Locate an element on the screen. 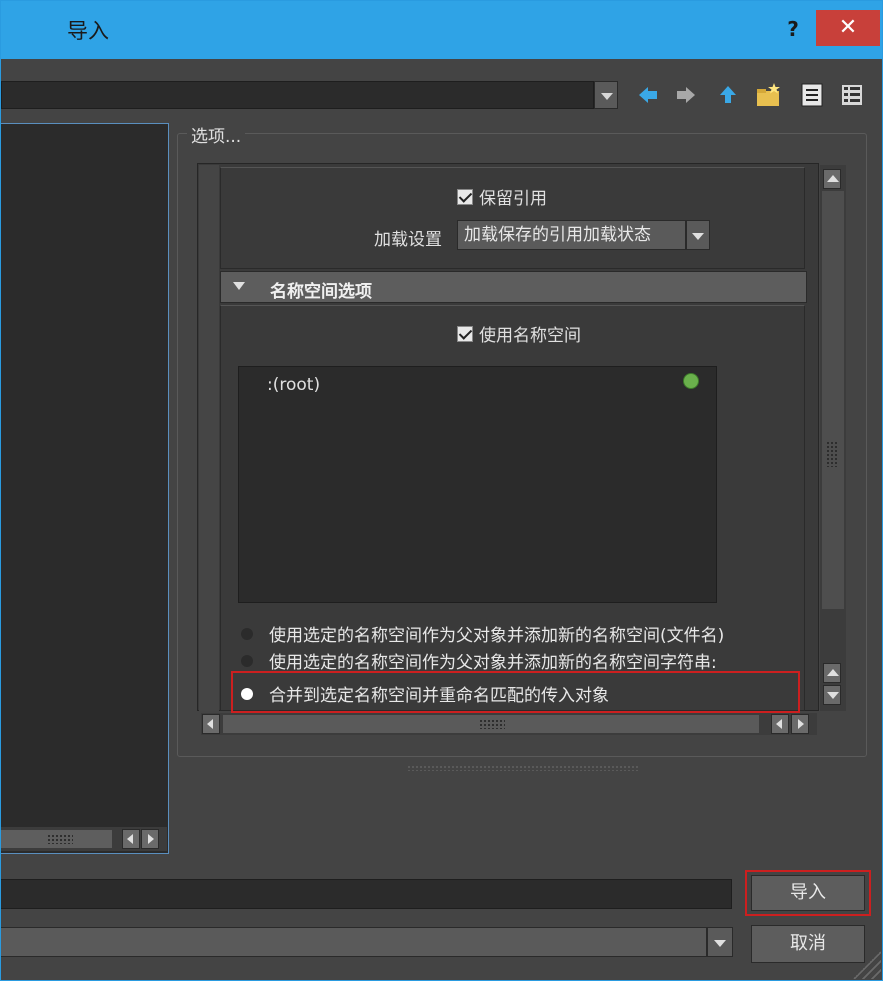 This screenshot has height=981, width=883. forward-arrow-icon is located at coordinates (686, 95).